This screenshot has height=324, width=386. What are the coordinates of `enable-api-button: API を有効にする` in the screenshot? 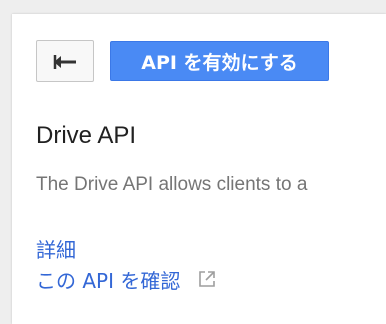 It's located at (219, 61).